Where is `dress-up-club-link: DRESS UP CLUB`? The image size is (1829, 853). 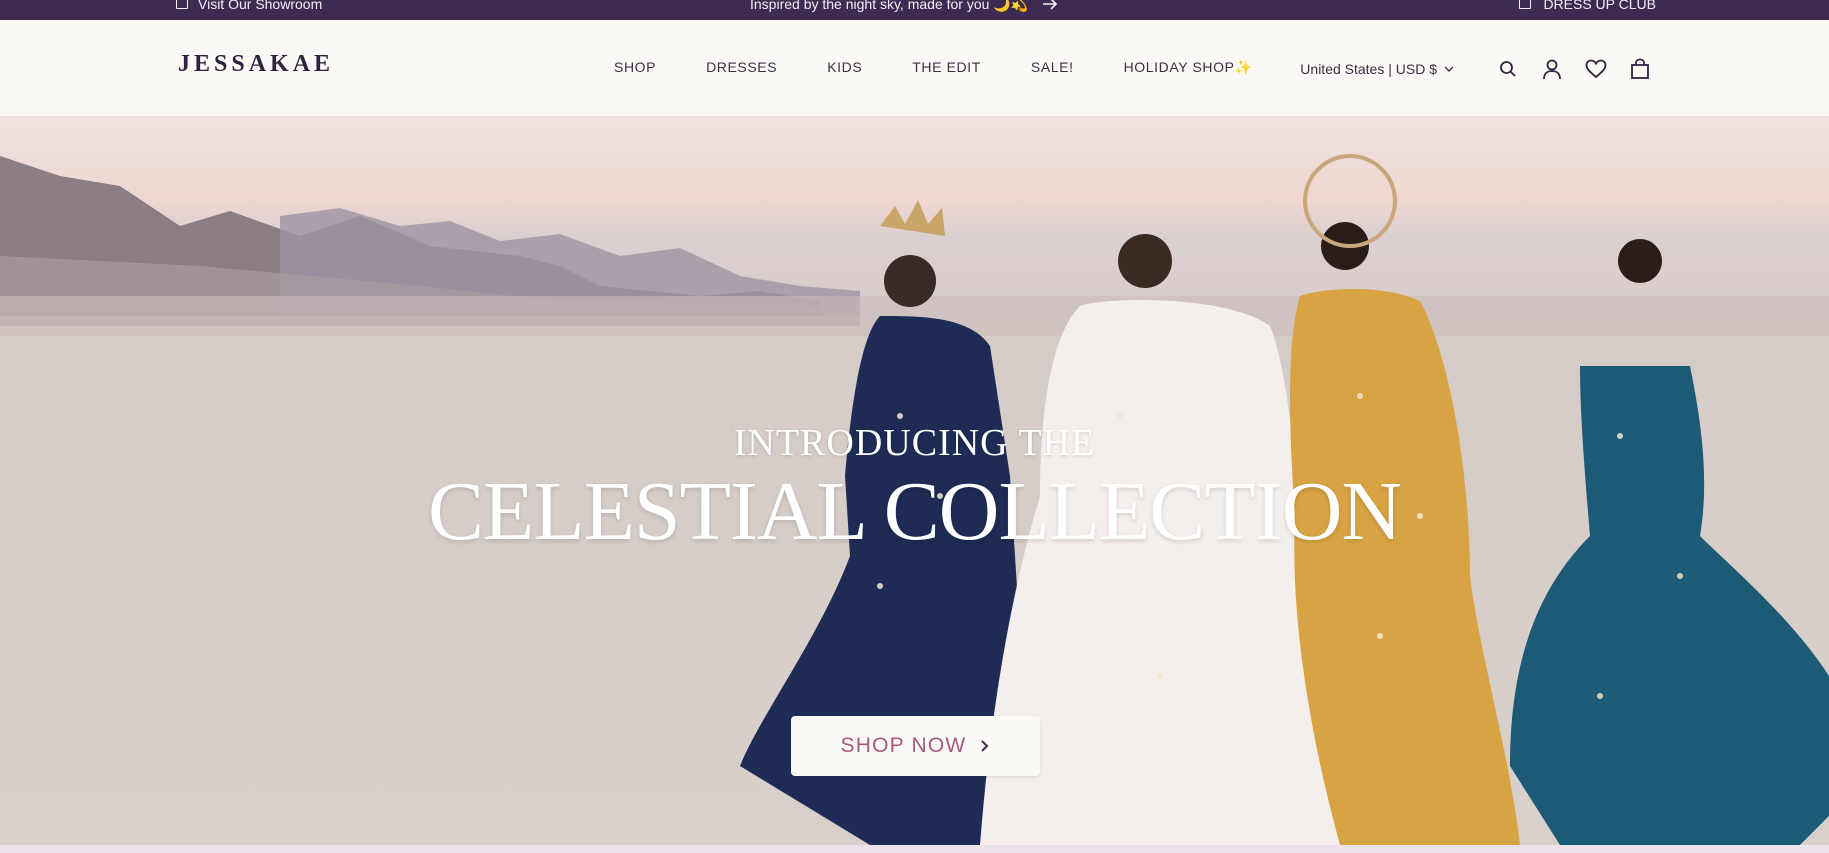 dress-up-club-link: DRESS UP CLUB is located at coordinates (1587, 7).